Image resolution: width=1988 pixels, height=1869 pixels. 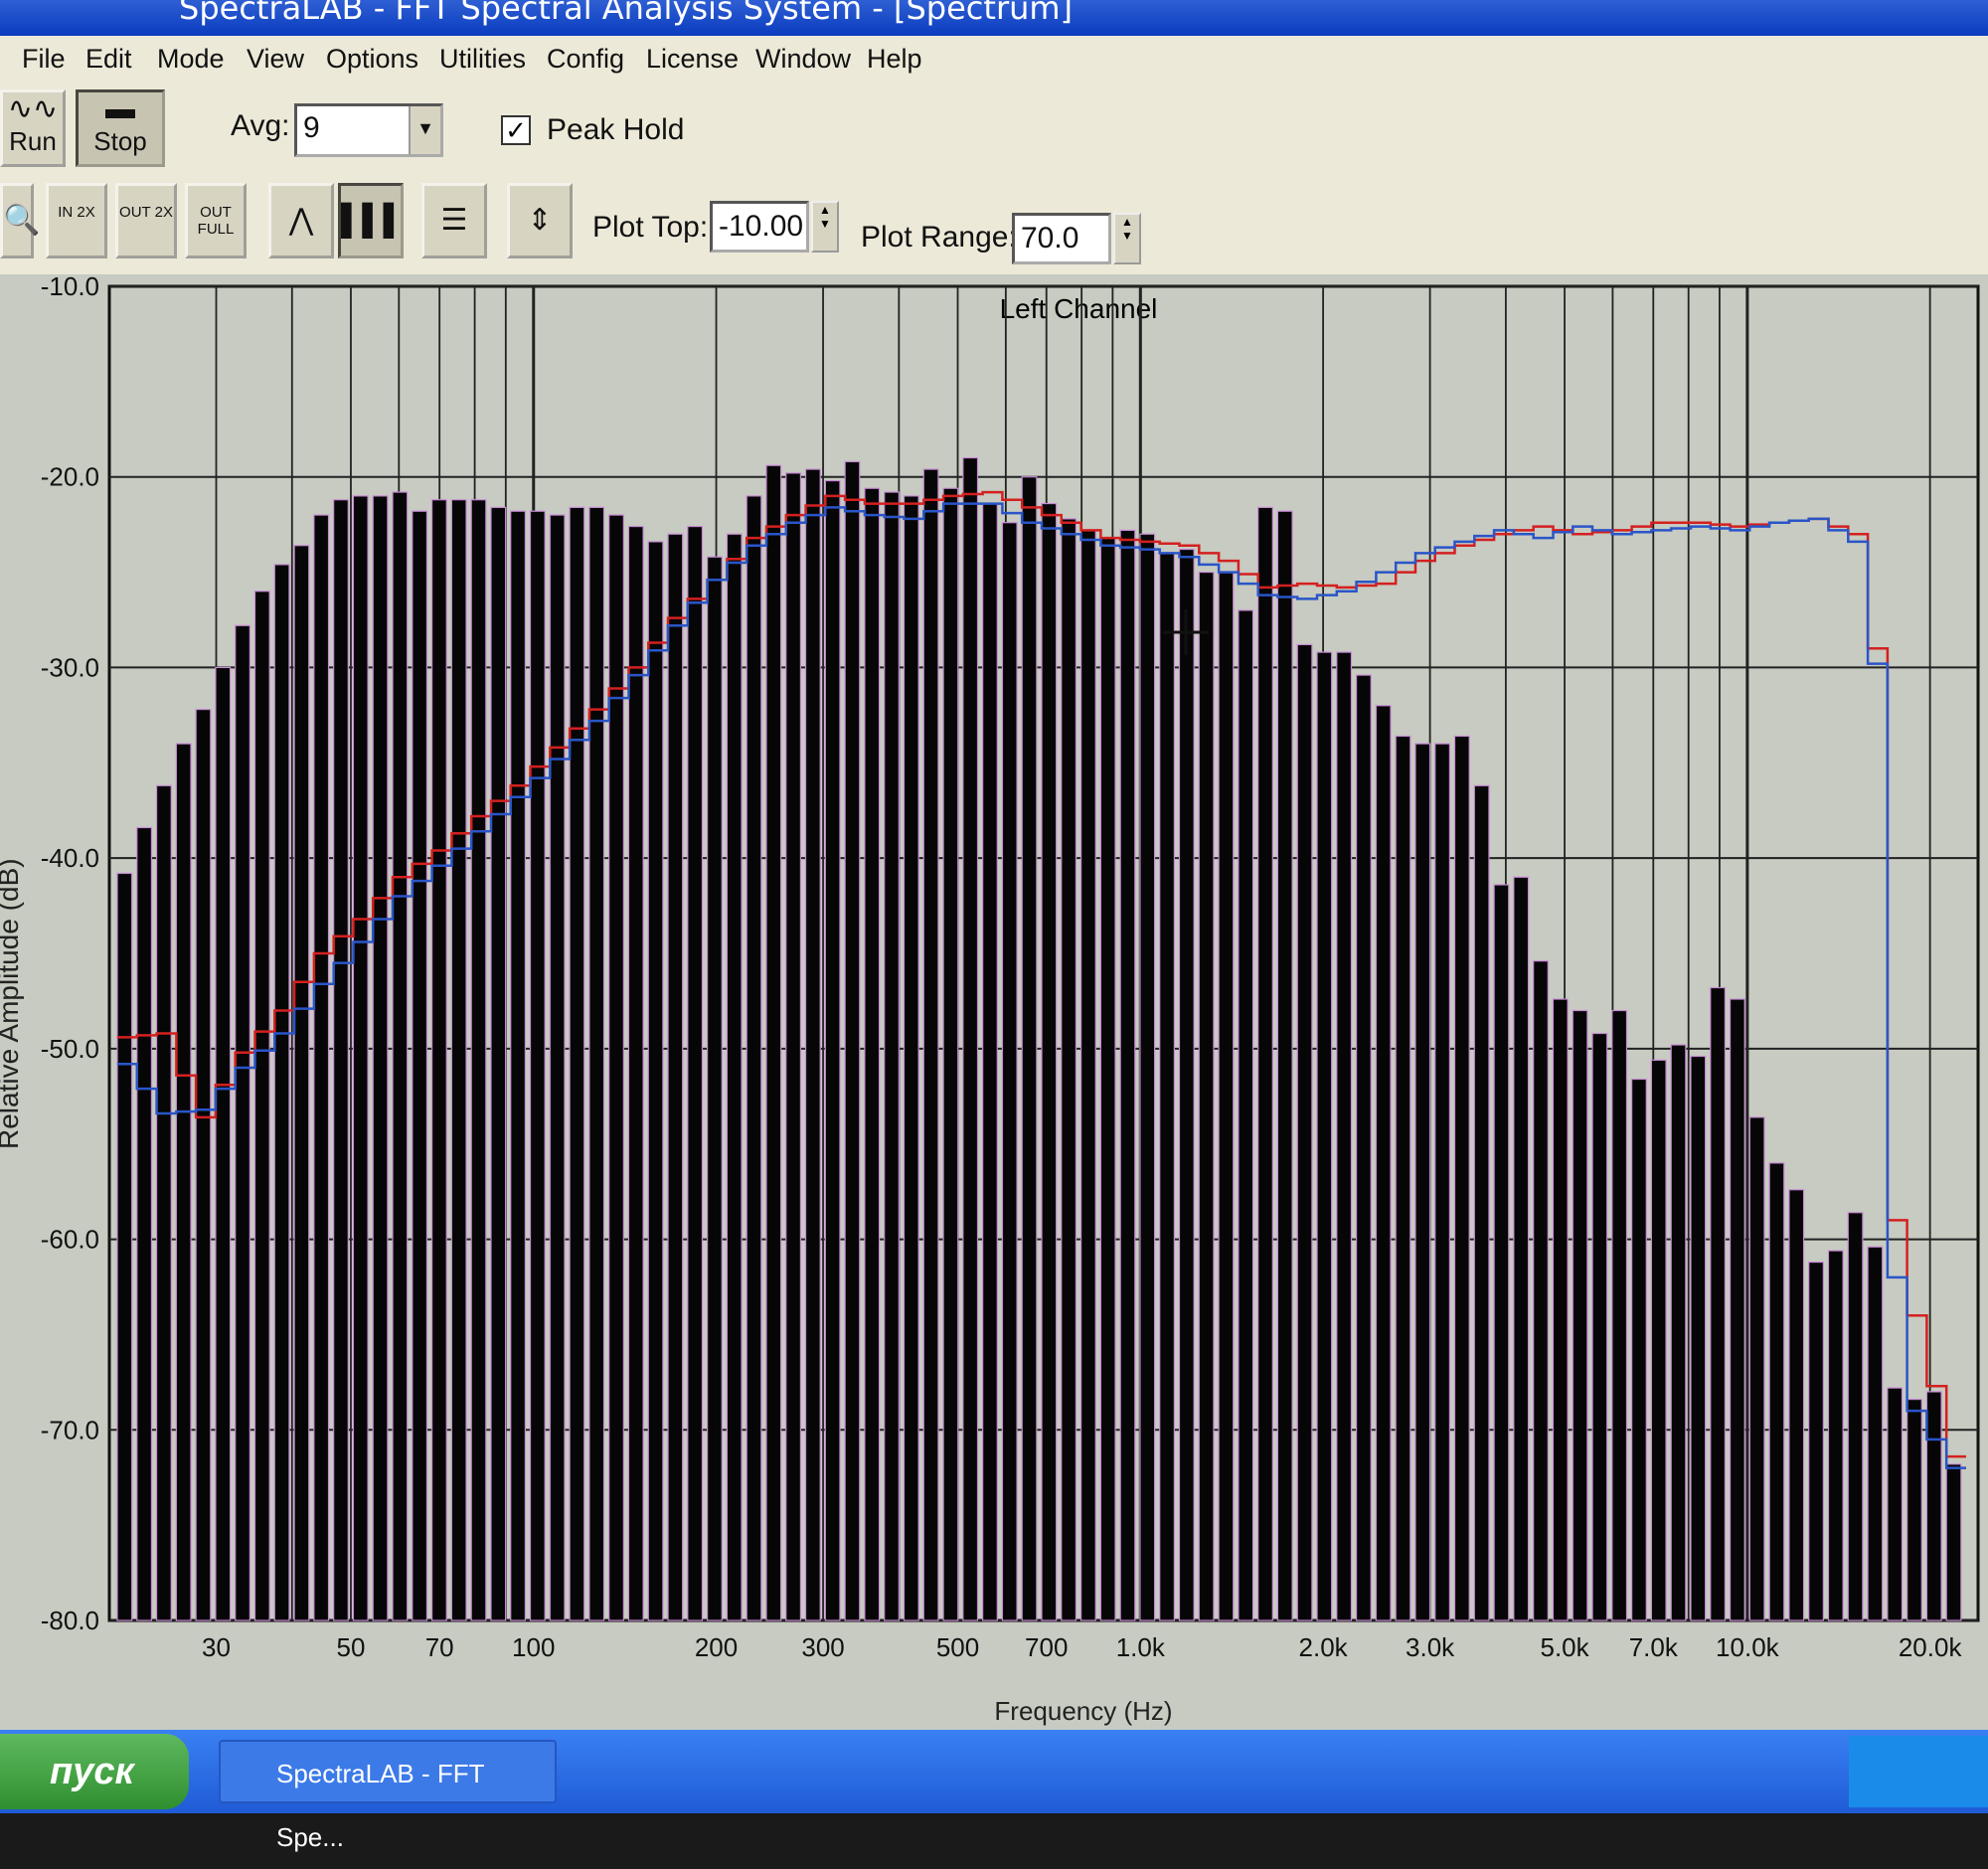 I want to click on menu-window: Window, so click(x=803, y=59).